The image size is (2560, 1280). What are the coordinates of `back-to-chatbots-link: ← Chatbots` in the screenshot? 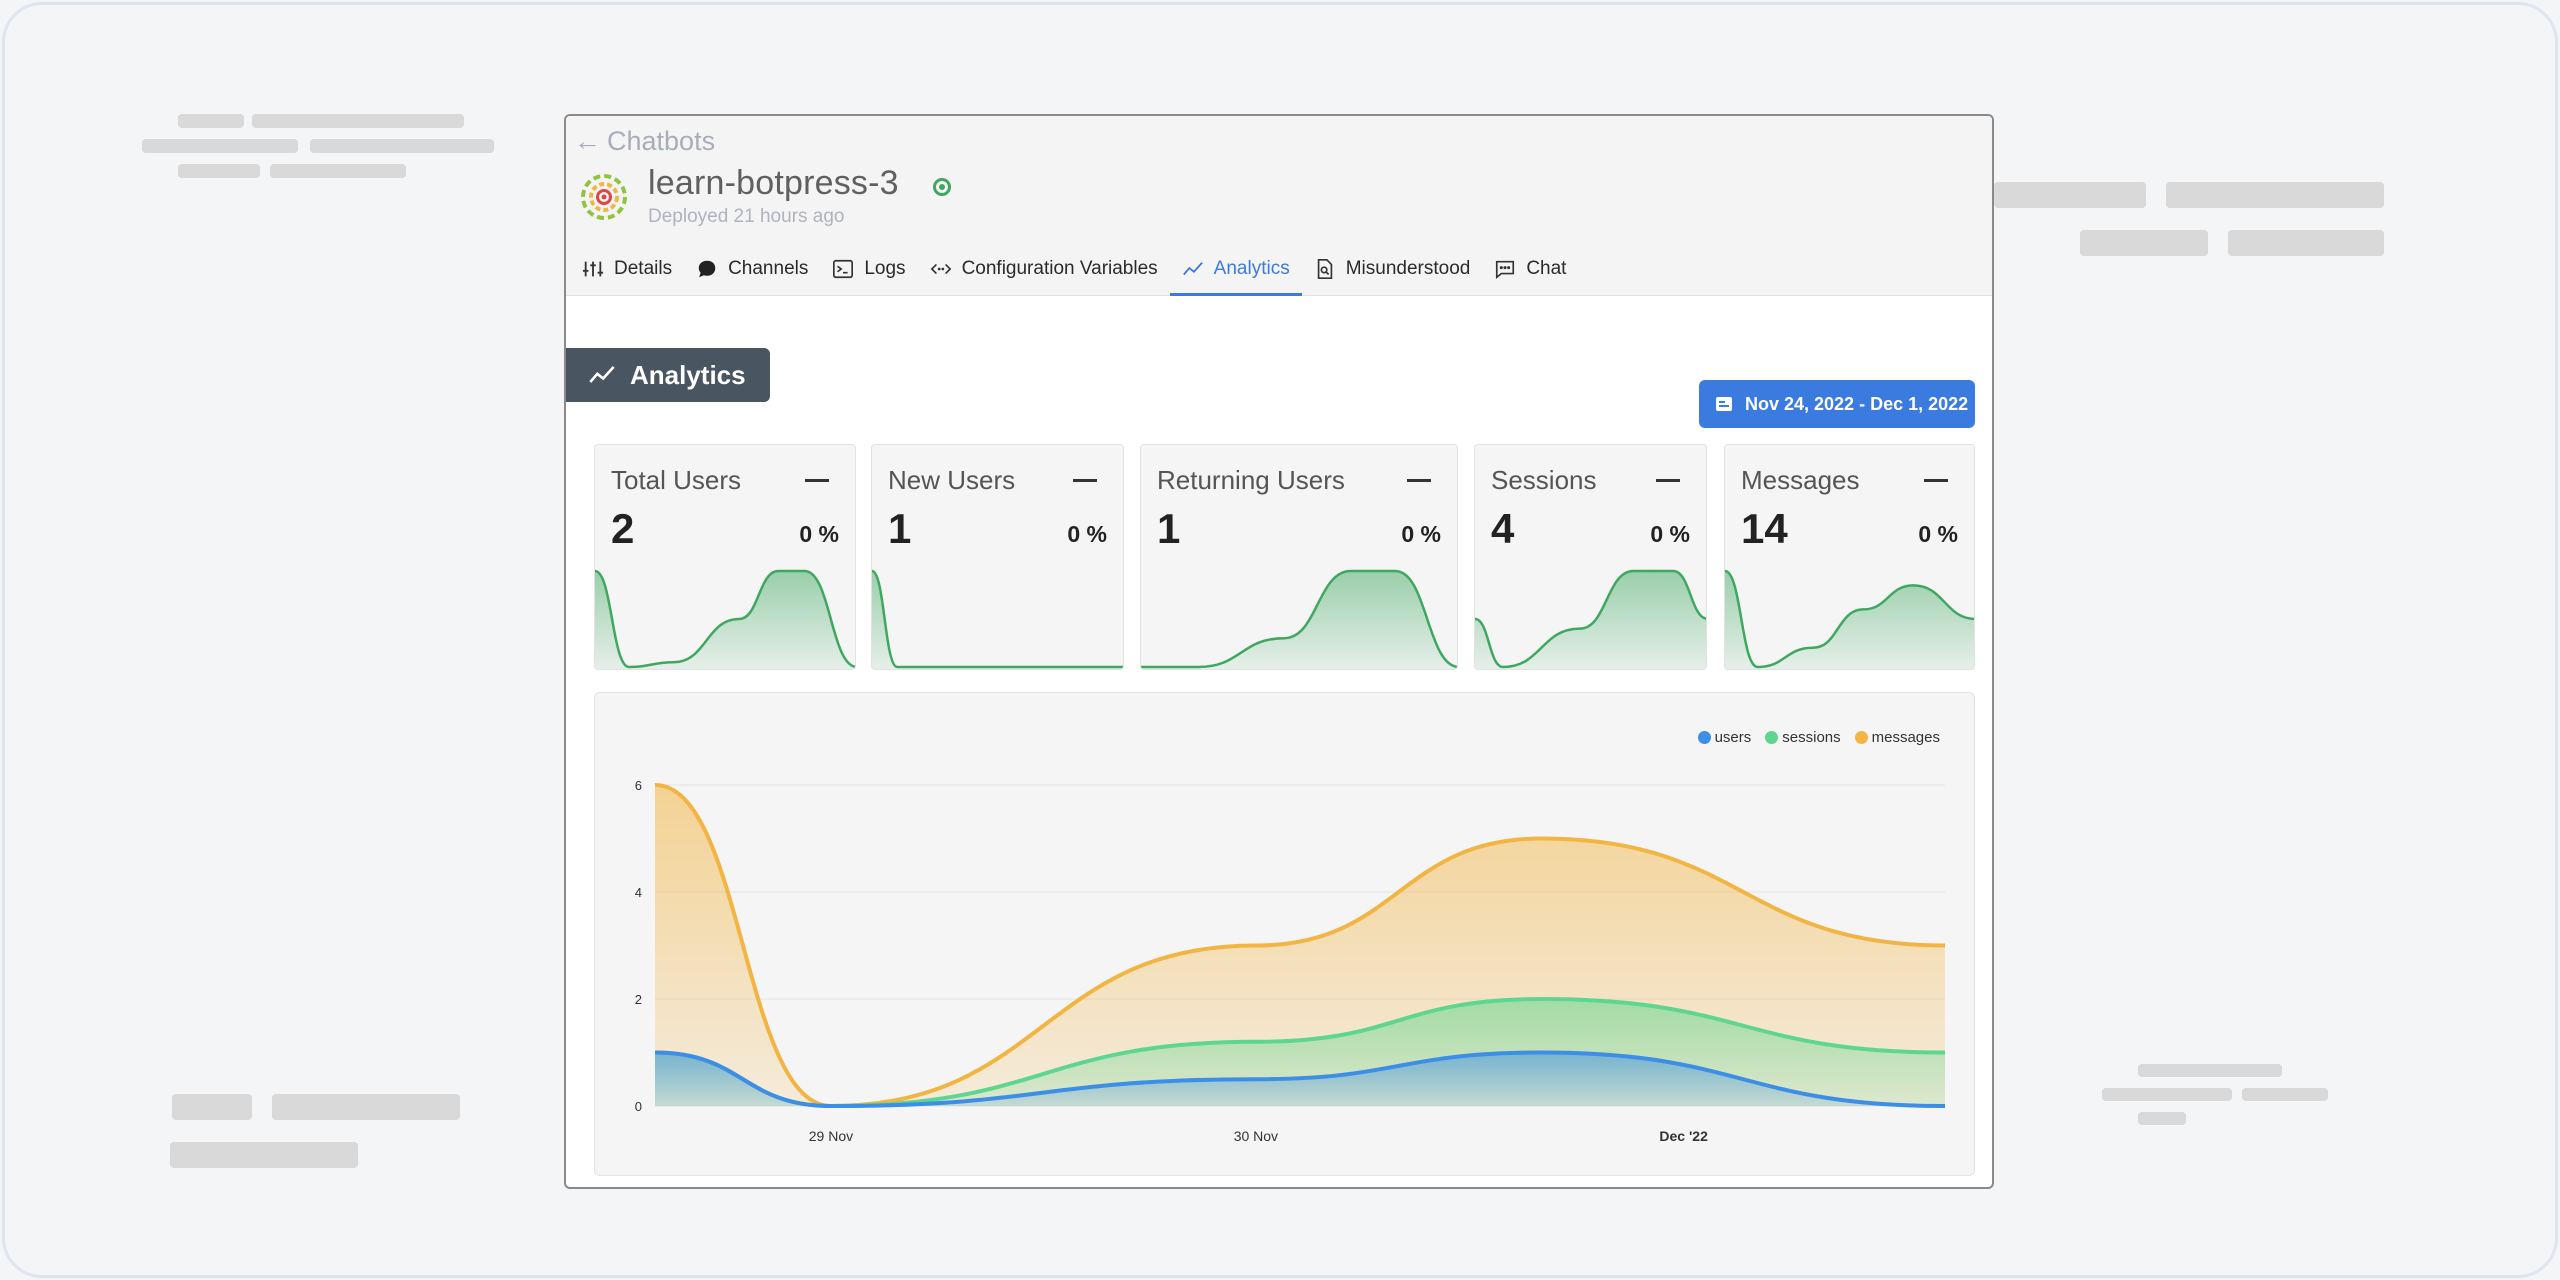 It's located at (644, 141).